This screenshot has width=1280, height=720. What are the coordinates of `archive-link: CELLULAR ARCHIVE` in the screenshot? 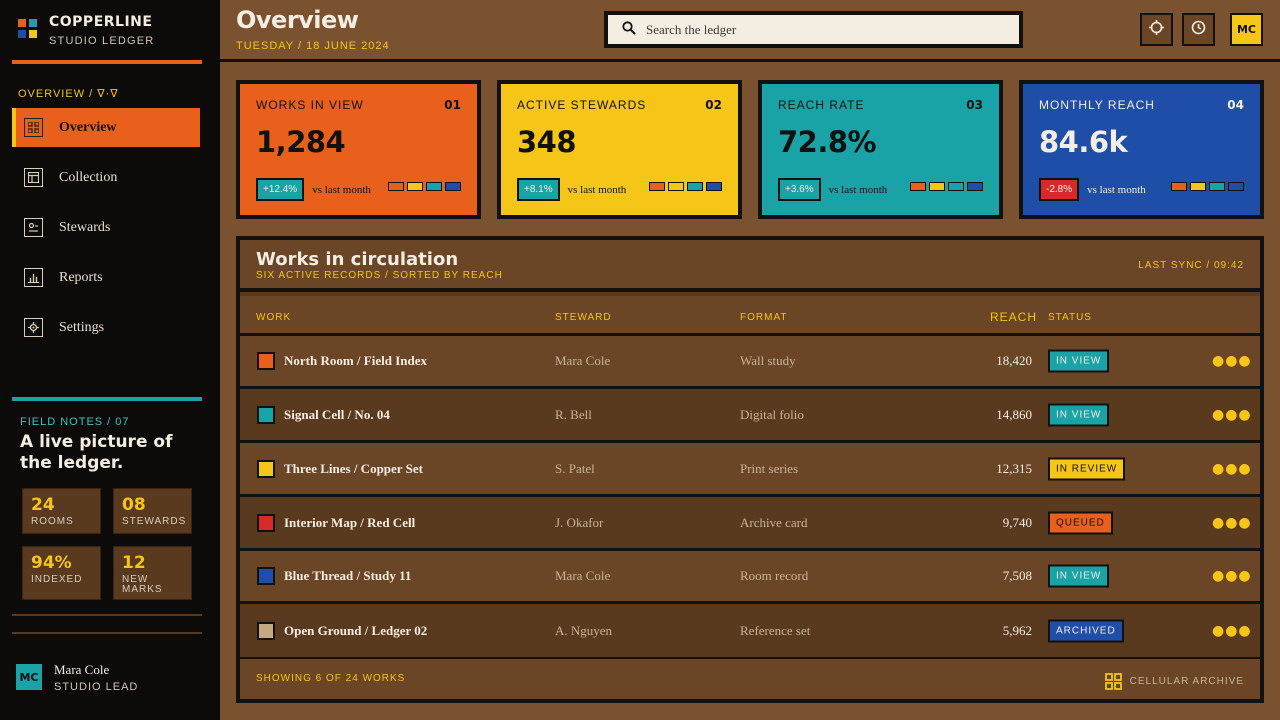 It's located at (1174, 681).